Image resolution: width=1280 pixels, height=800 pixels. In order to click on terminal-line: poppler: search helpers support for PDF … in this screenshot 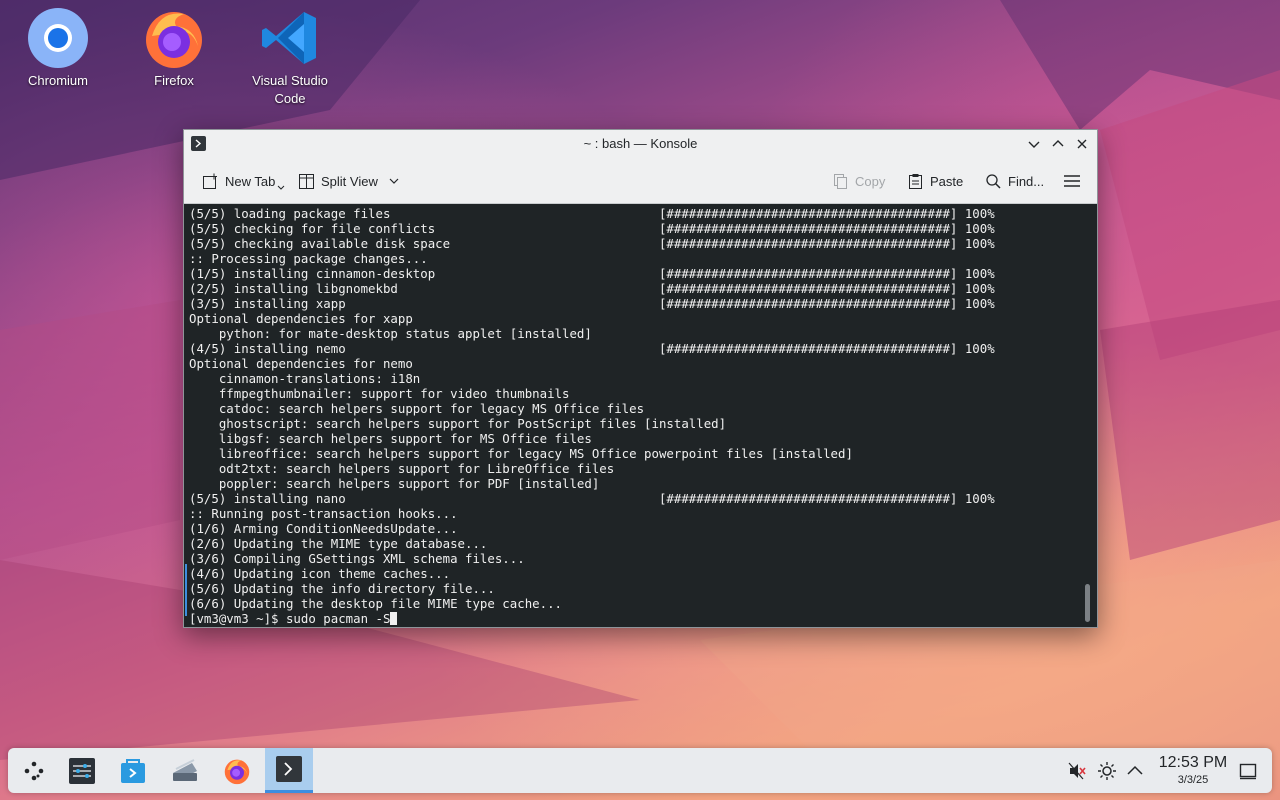, I will do `click(409, 483)`.